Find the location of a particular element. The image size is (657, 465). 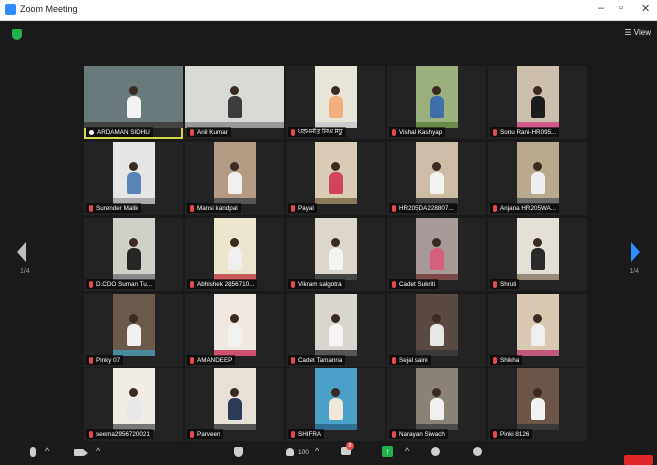

participant-name: Cadet Tamanna is located at coordinates (320, 360).